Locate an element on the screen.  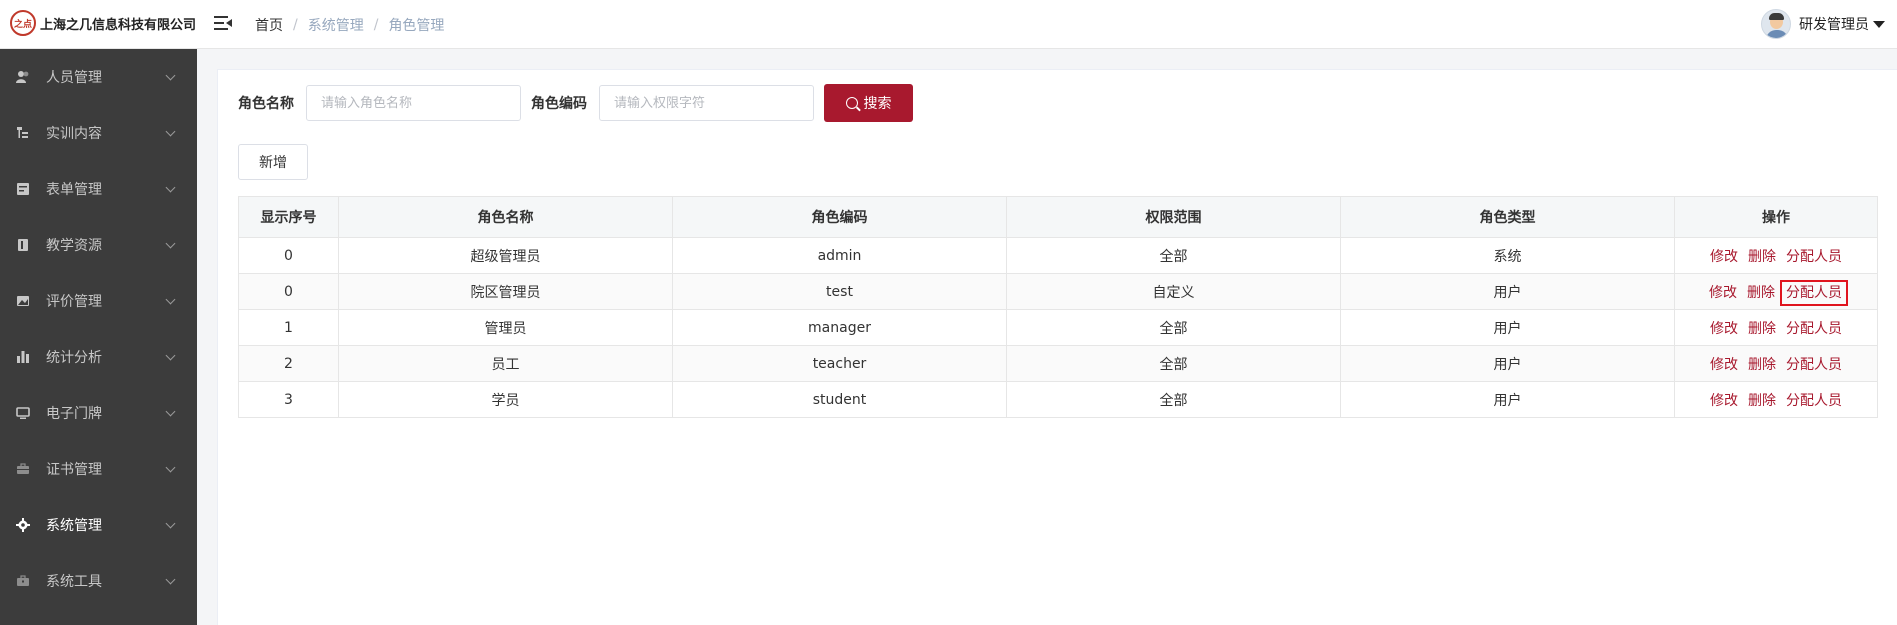
sidebar-item-label: 证书管理 is located at coordinates (74, 470).